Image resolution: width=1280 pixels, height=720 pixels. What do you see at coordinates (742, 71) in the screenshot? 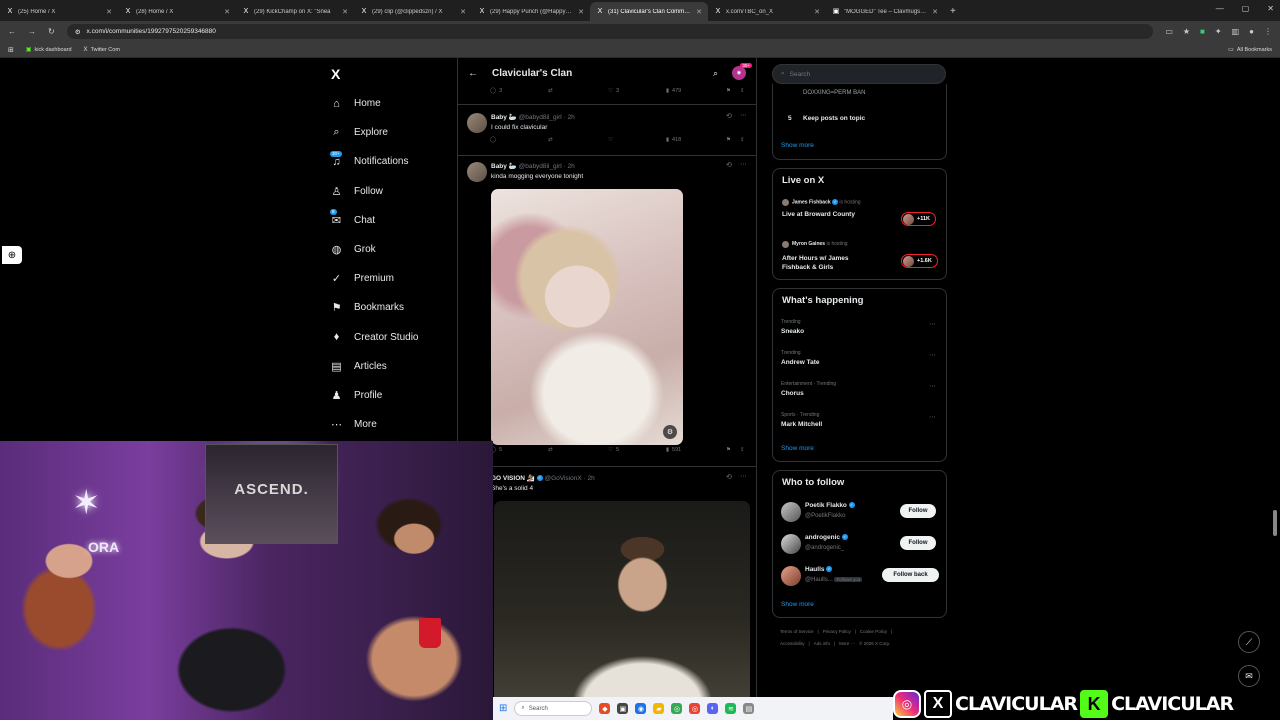
I see `community-members-avatar: ◉ 30+` at bounding box center [742, 71].